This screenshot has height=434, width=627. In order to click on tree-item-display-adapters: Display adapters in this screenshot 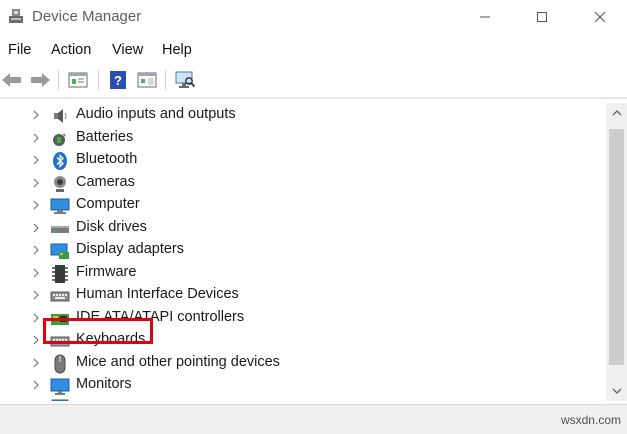, I will do `click(303, 251)`.